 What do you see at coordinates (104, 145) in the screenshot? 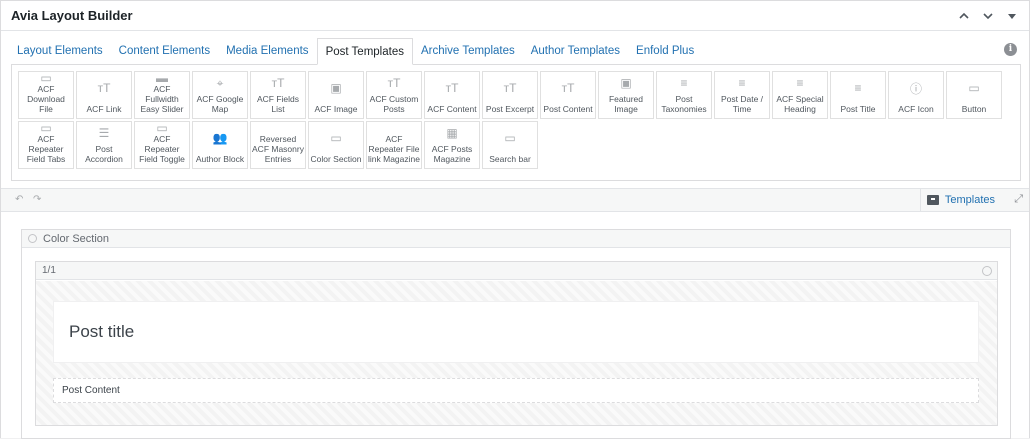
I see `element-post-accordion: ☰ Post Accordion` at bounding box center [104, 145].